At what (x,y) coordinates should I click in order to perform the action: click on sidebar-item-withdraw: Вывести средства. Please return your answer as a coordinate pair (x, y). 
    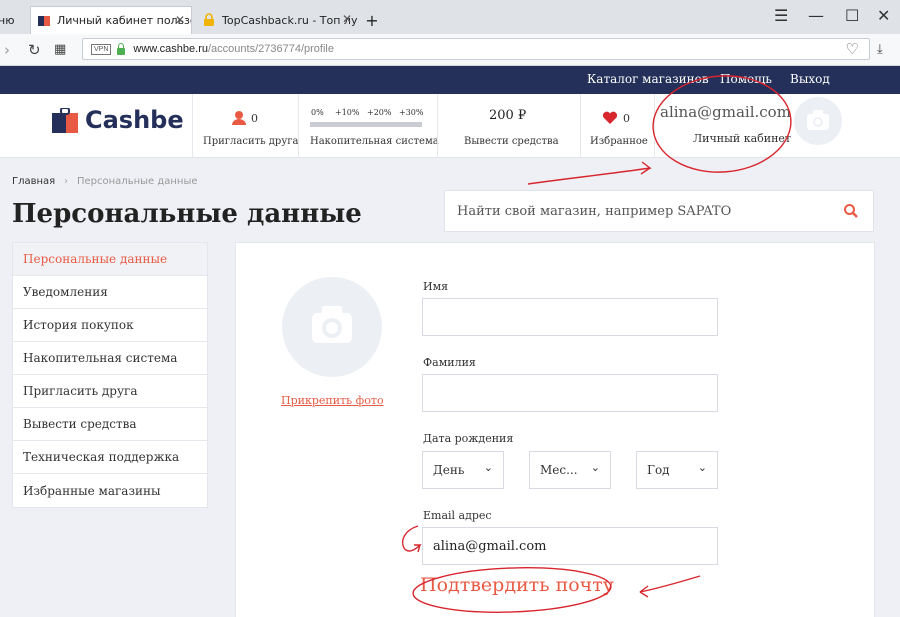
    Looking at the image, I should click on (110, 424).